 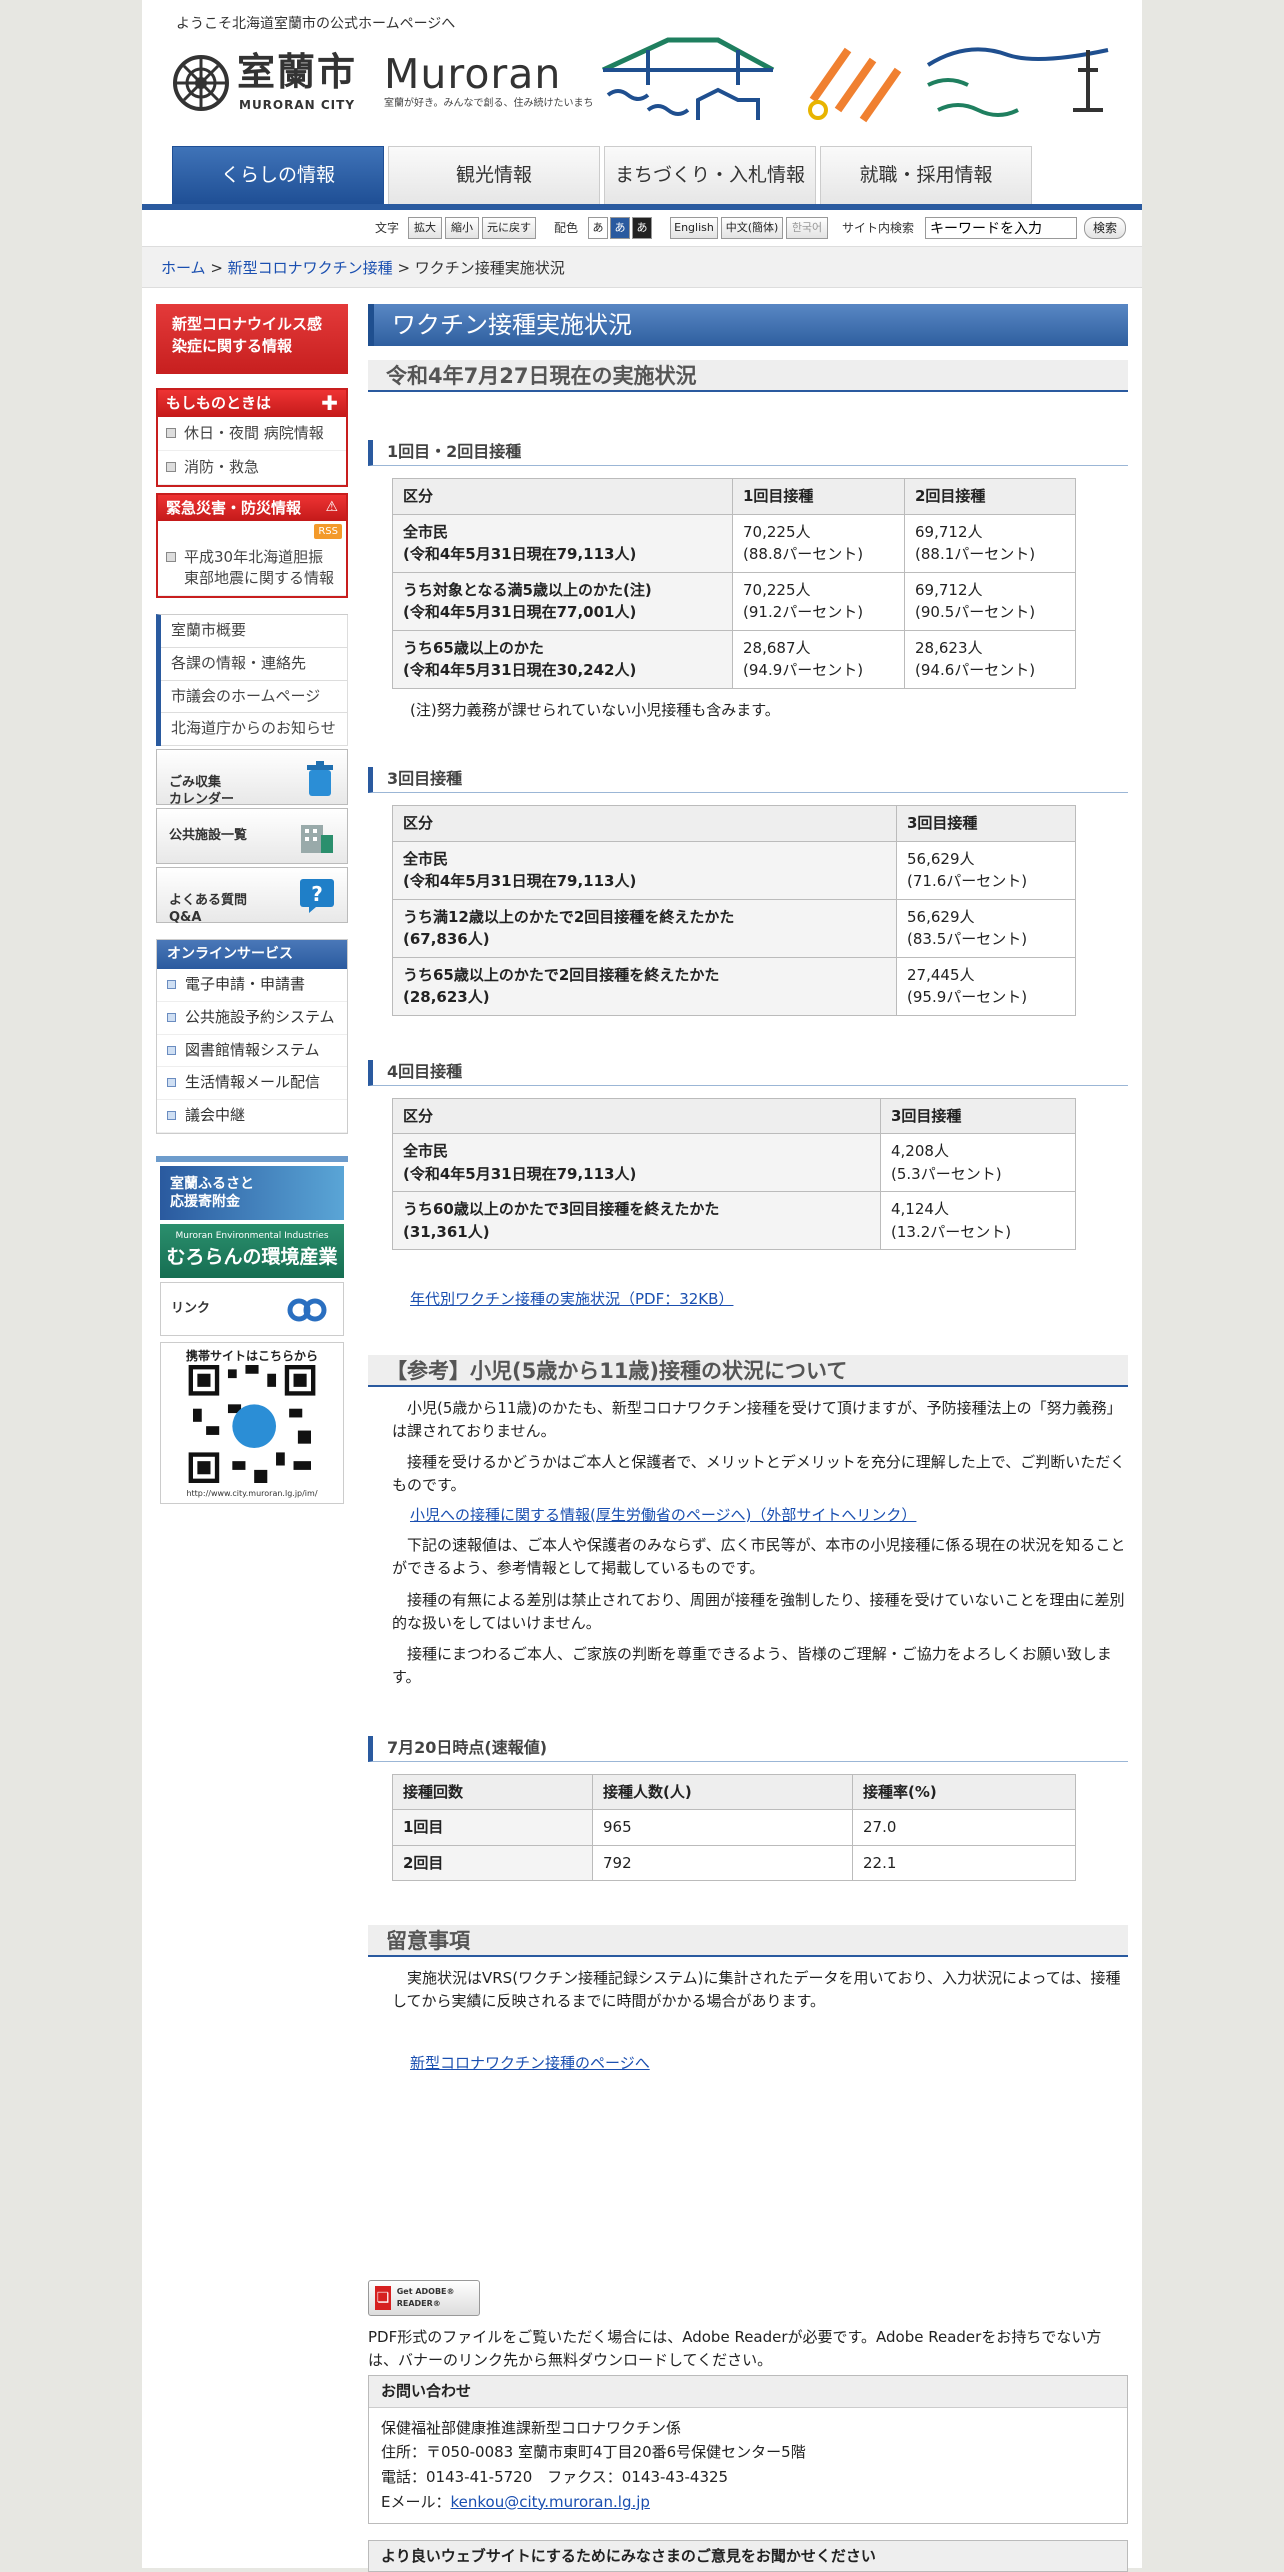 I want to click on site-search-input, so click(x=1001, y=228).